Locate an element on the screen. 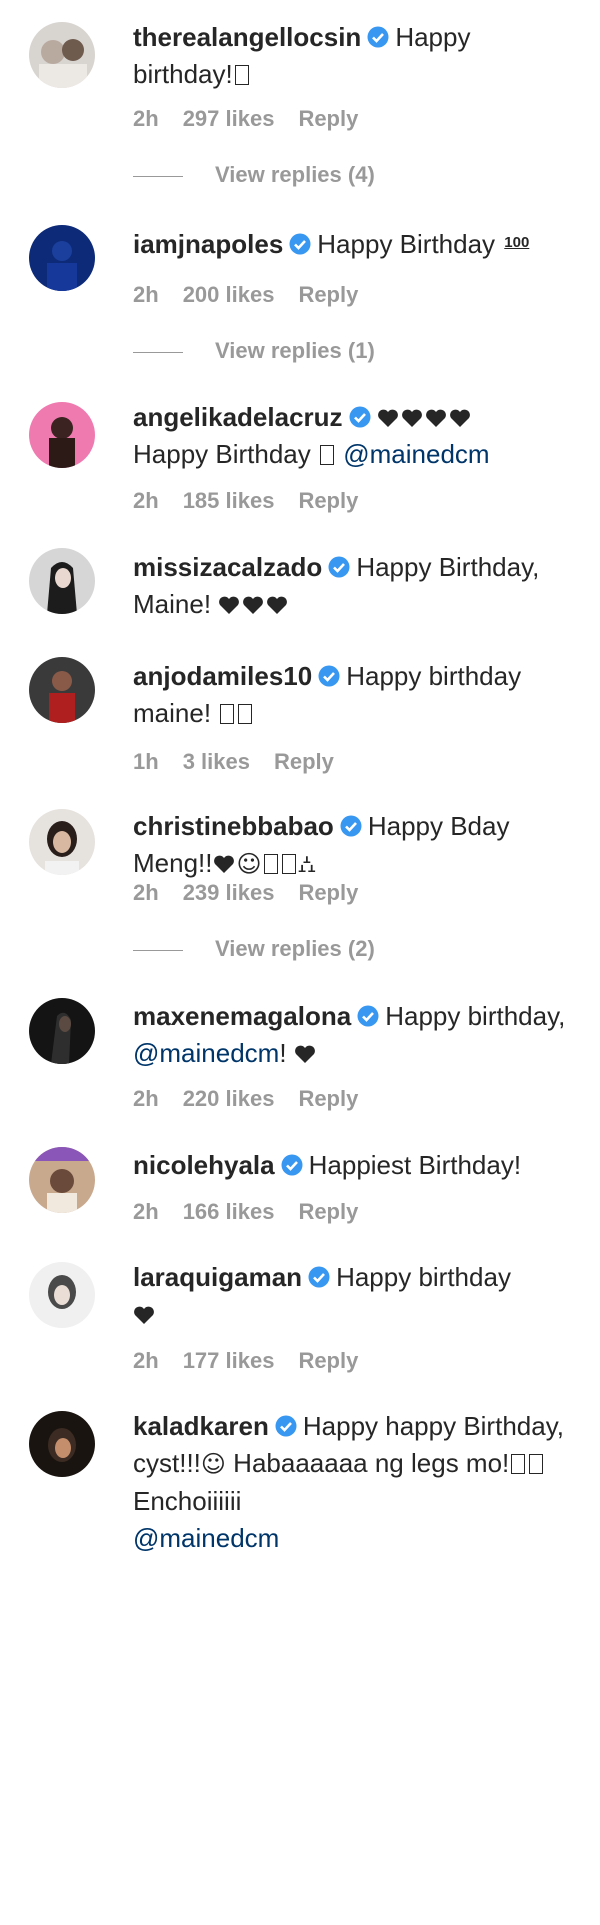 Image resolution: width=600 pixels, height=1925 pixels. comment-meta: 2h 220 likes Reply is located at coordinates (257, 1099).